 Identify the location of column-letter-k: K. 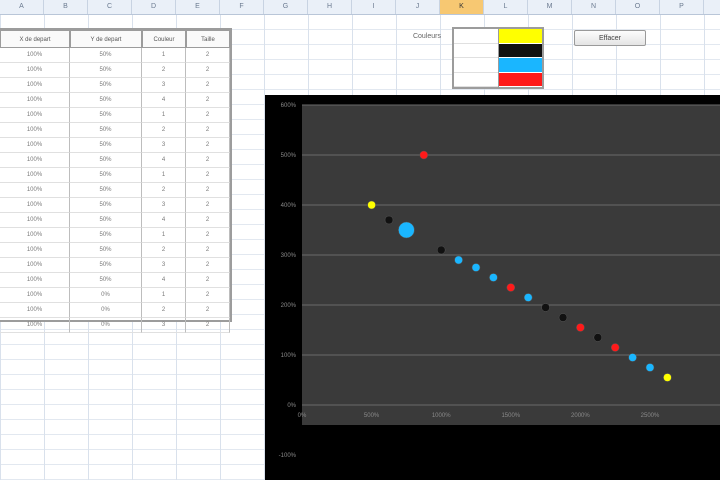
(462, 7).